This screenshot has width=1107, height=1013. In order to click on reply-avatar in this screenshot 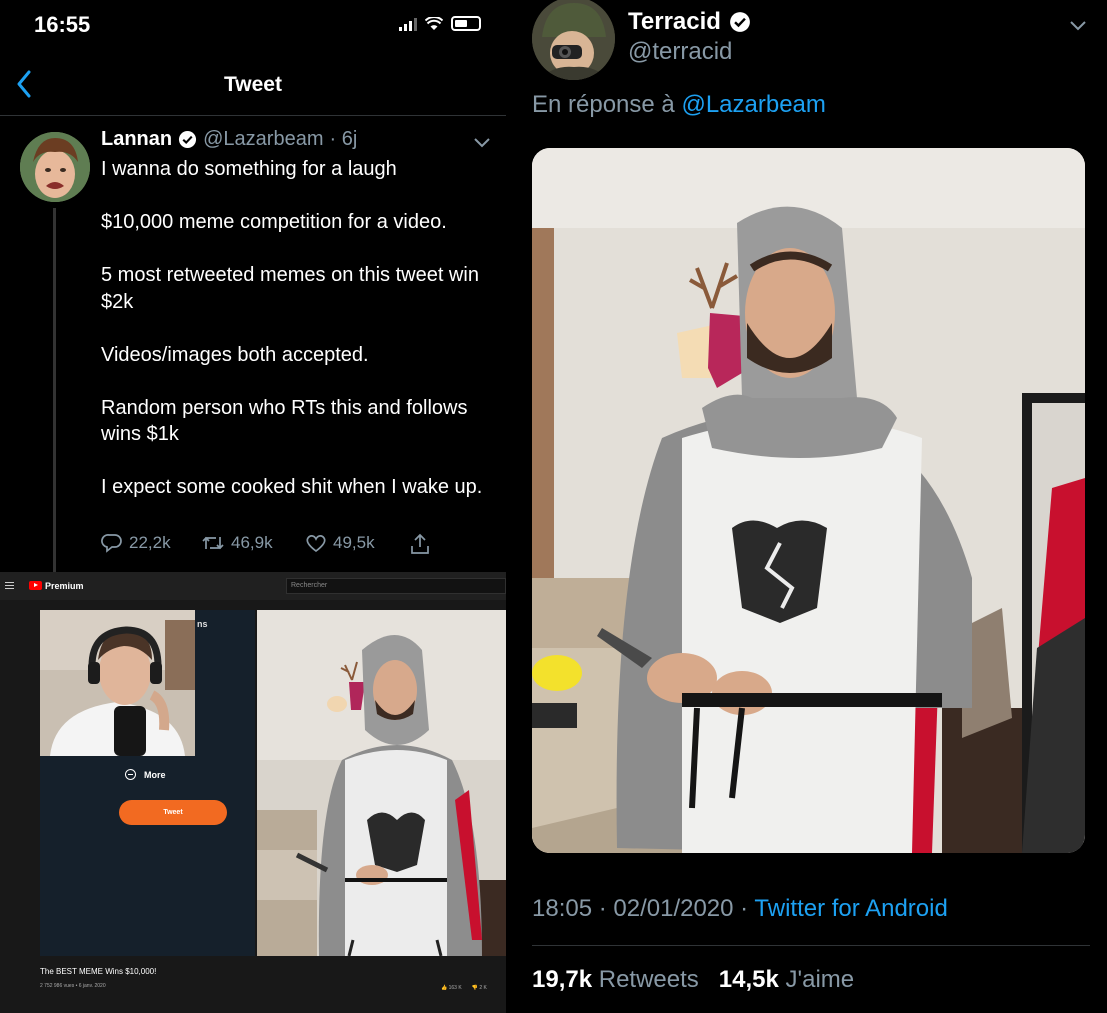, I will do `click(573, 40)`.